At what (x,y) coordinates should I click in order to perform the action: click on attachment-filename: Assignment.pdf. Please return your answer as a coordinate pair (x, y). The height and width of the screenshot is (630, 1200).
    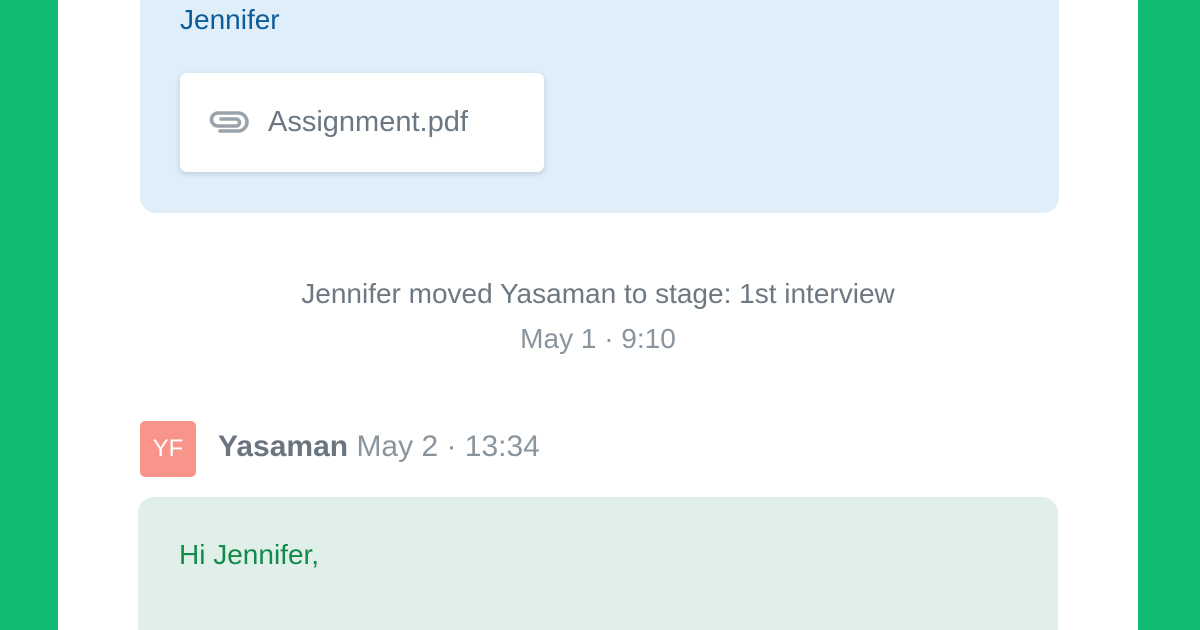
    Looking at the image, I should click on (368, 122).